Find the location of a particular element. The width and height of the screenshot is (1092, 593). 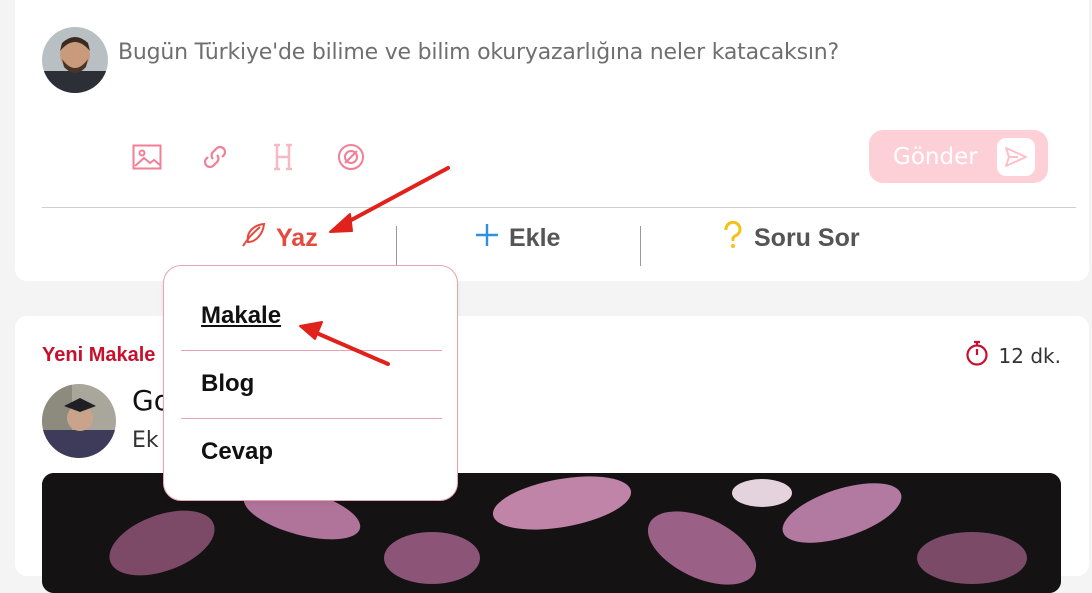

read-time: 12 dk. is located at coordinates (1013, 355).